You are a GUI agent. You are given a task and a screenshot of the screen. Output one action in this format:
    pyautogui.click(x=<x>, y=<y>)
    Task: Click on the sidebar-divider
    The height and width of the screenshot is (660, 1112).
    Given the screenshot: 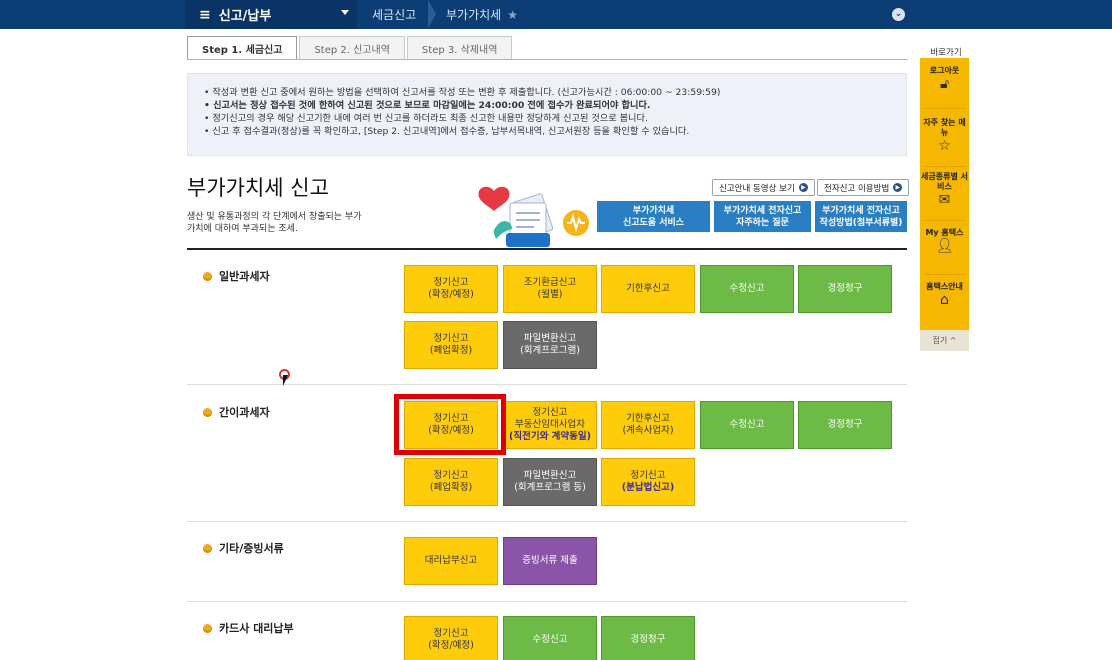 What is the action you would take?
    pyautogui.click(x=944, y=166)
    